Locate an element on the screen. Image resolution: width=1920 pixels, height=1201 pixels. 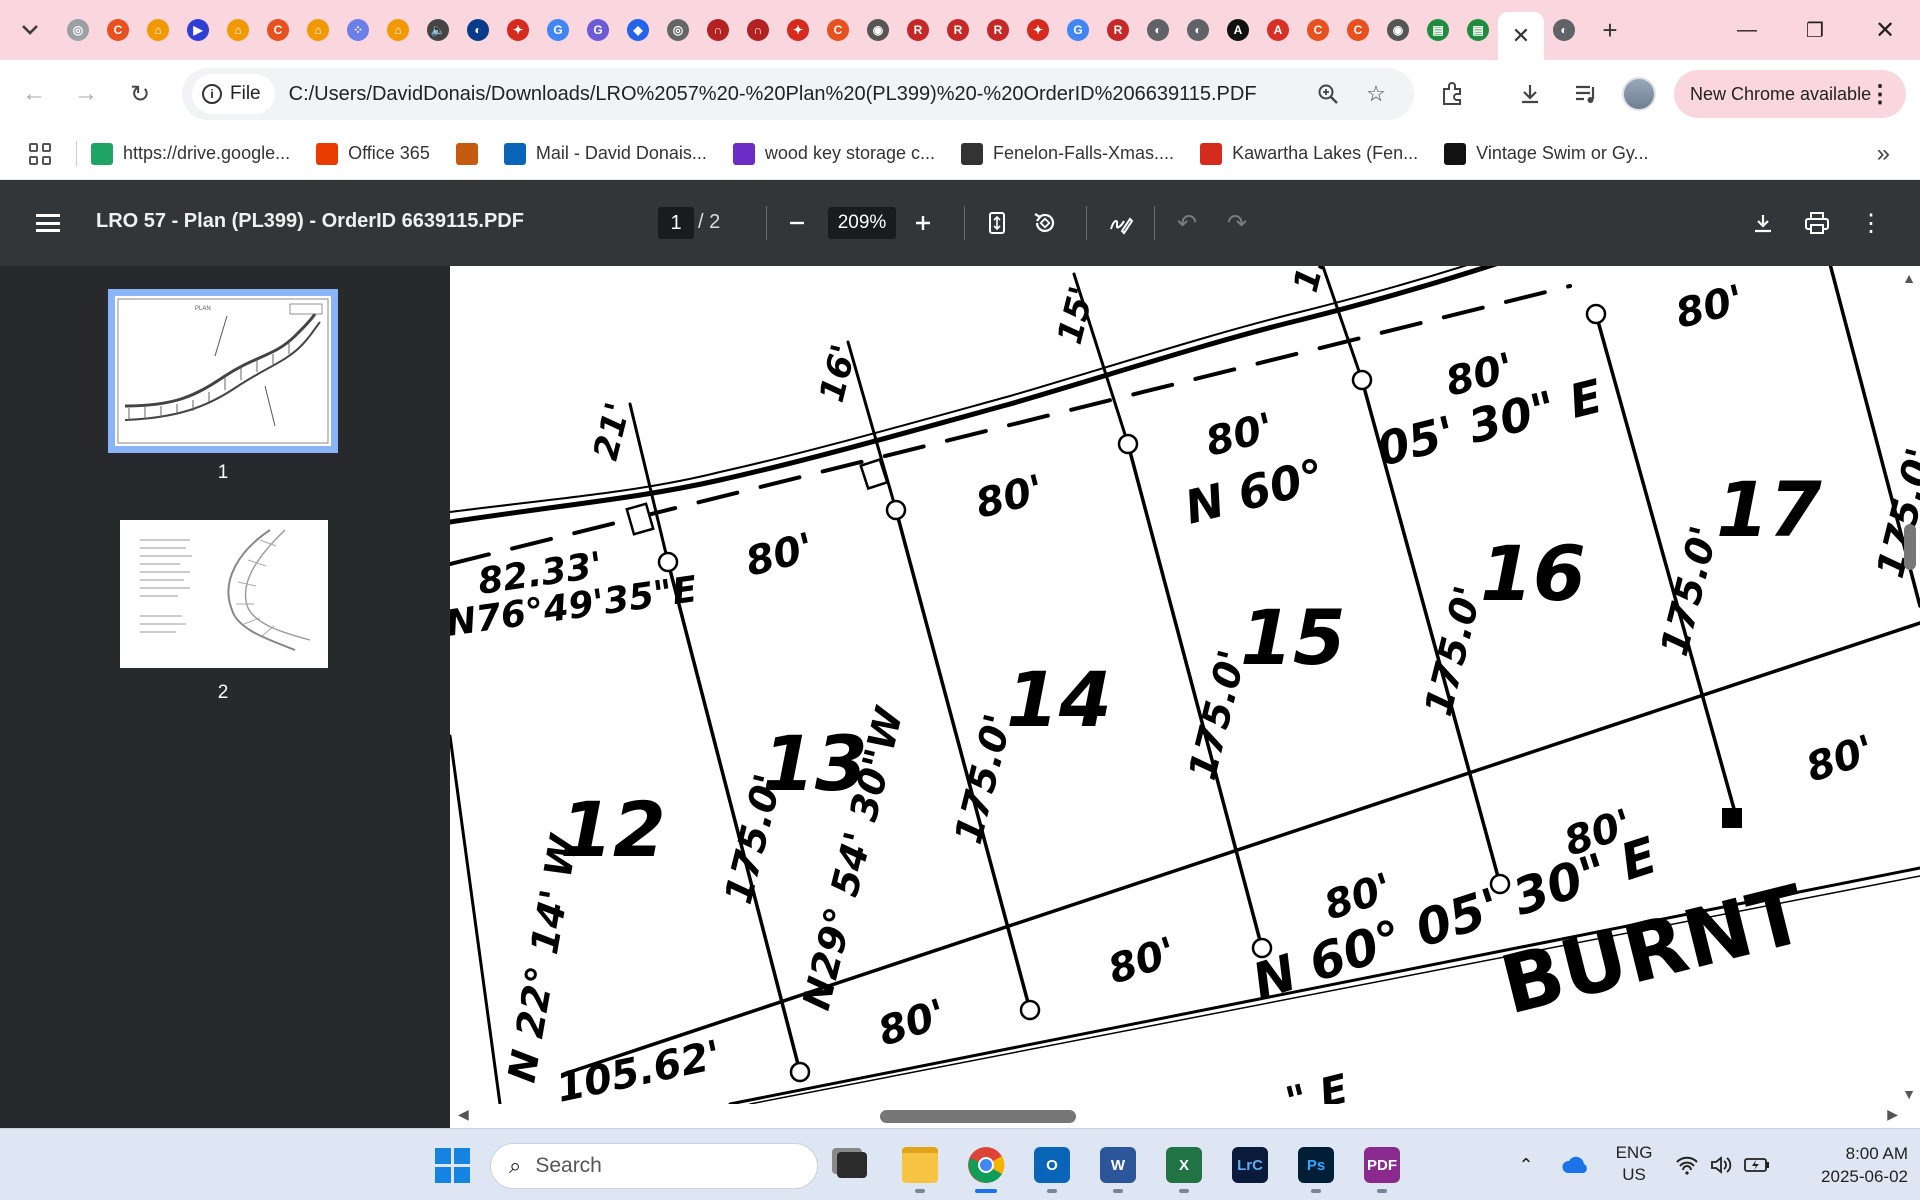
annotate-pen-icon is located at coordinates (1121, 223).